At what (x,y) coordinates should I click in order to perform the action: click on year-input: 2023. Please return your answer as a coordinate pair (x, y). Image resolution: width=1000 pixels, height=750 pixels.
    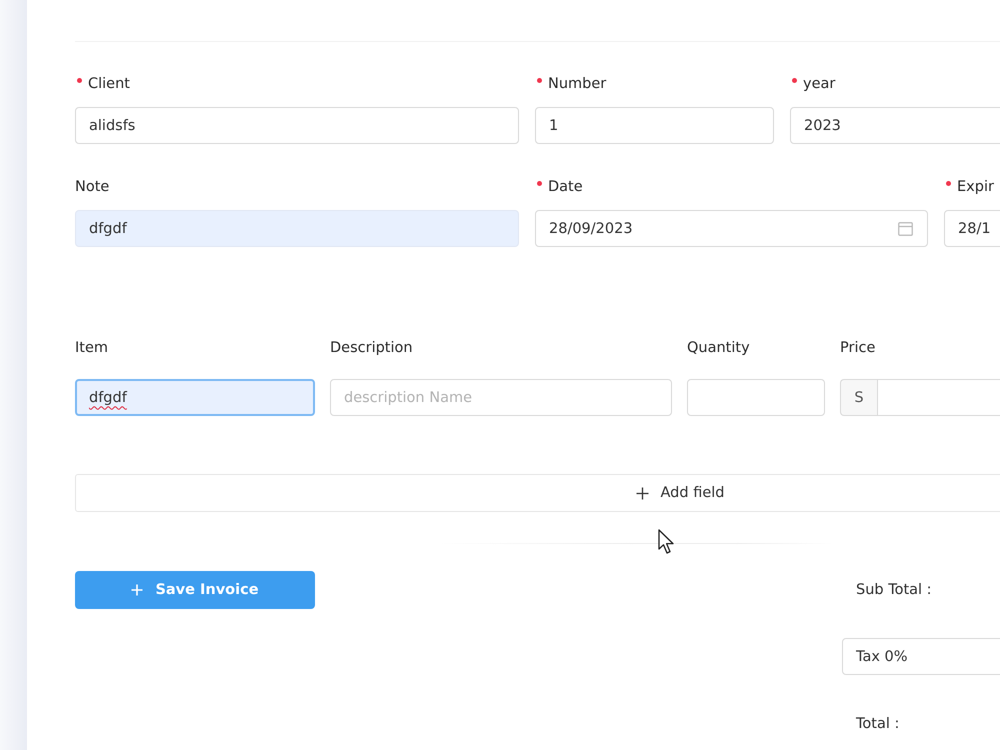
    Looking at the image, I should click on (895, 125).